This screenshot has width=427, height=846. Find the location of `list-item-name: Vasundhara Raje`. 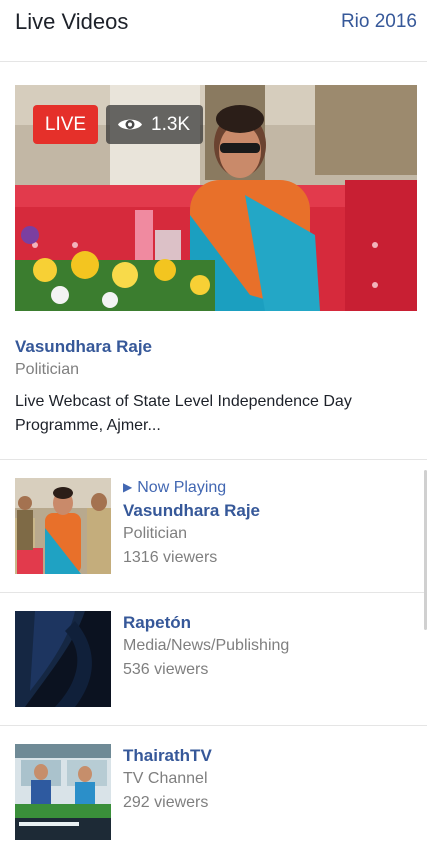

list-item-name: Vasundhara Raje is located at coordinates (191, 510).